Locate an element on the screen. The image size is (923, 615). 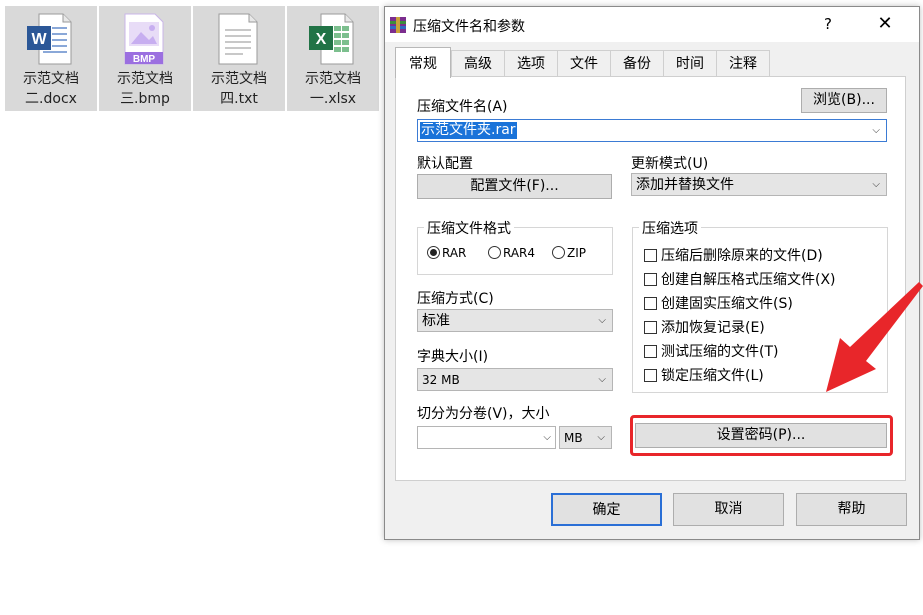
cancel-button: 取消 is located at coordinates (728, 509).